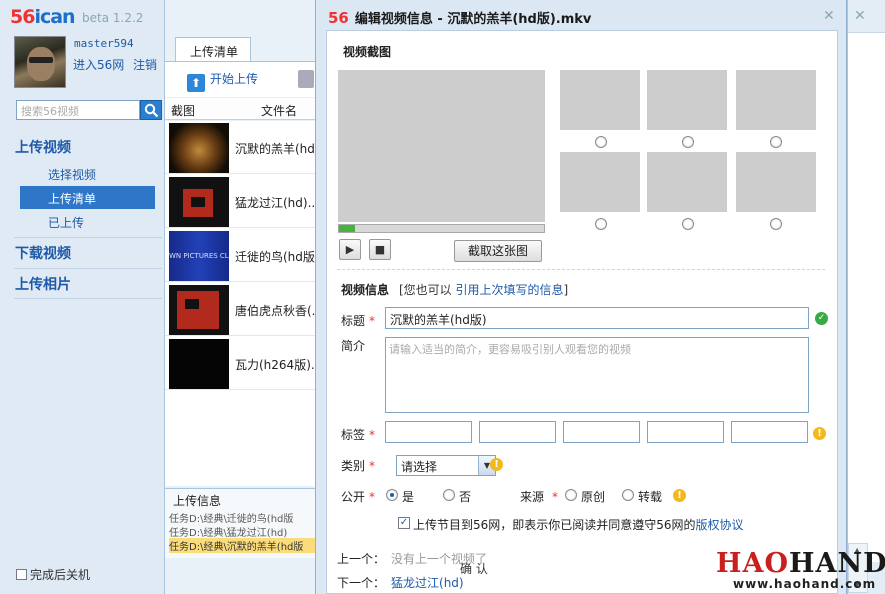 This screenshot has height=594, width=885. Describe the element at coordinates (240, 109) in the screenshot. I see `list-header: 截图 文件名` at that location.